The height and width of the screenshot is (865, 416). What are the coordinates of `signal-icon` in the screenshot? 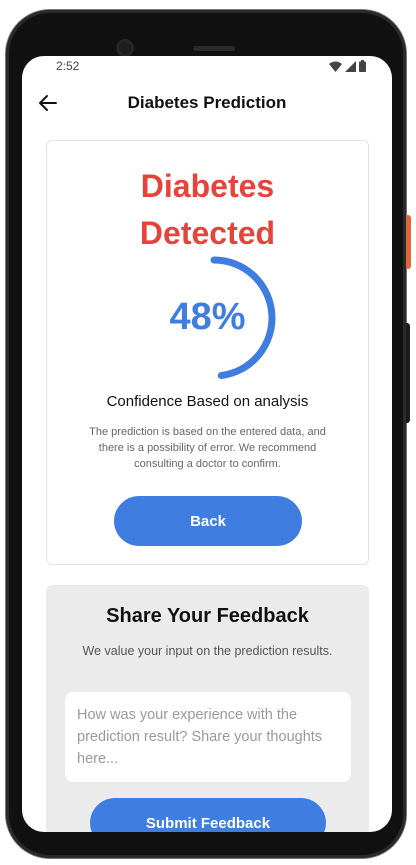 It's located at (350, 66).